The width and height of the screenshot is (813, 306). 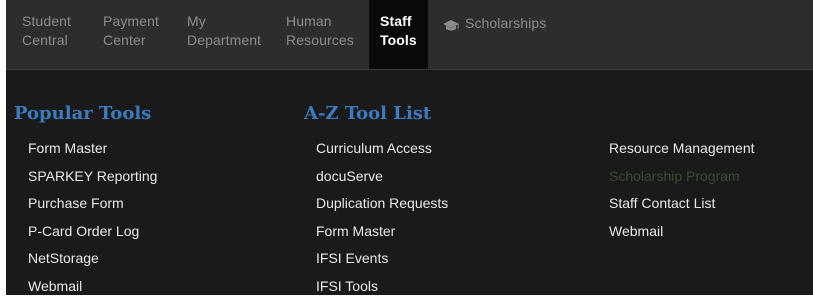 What do you see at coordinates (320, 40) in the screenshot?
I see `nav-label-line-2: Resources` at bounding box center [320, 40].